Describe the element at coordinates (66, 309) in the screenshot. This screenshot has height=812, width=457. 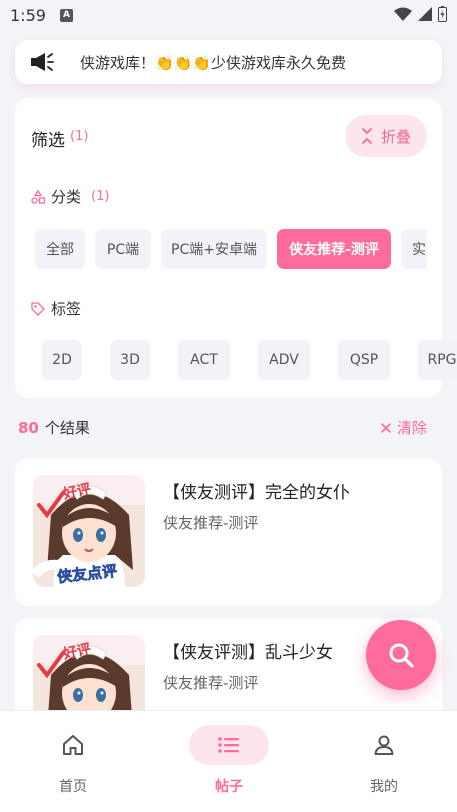
I see `tags-label: 标签` at that location.